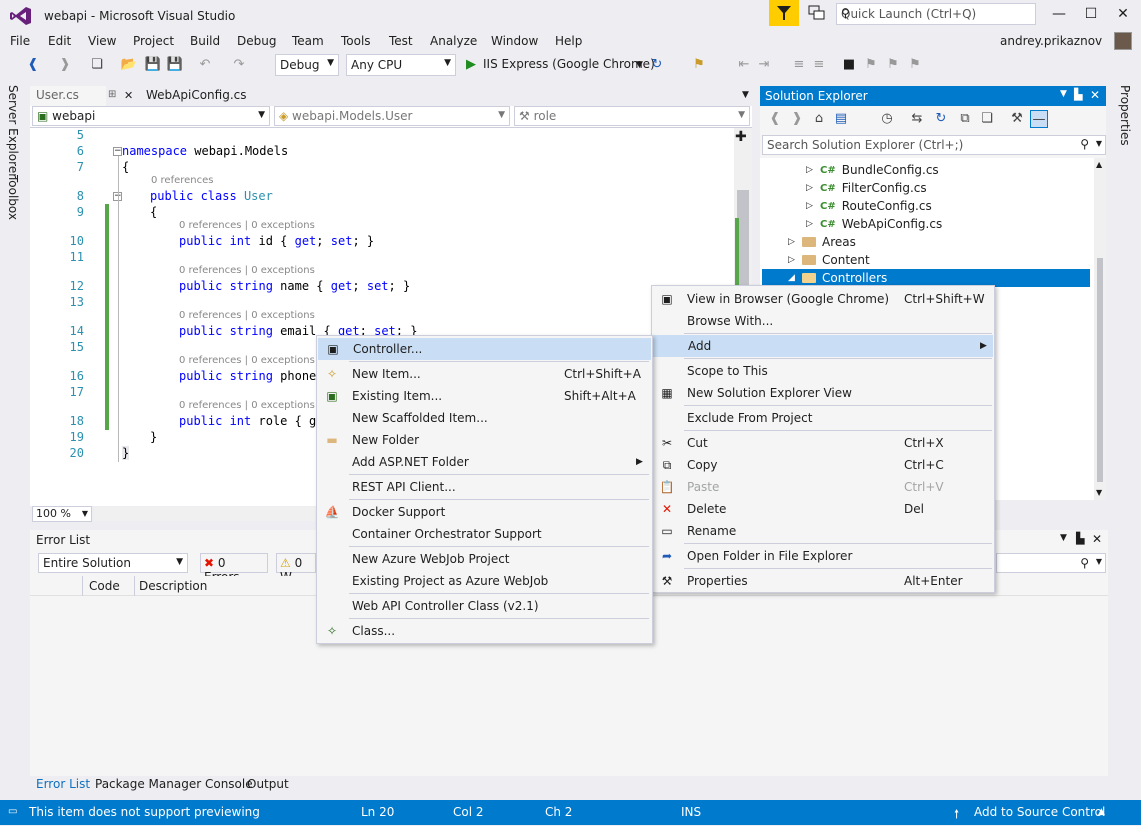  What do you see at coordinates (823, 393) in the screenshot?
I see `menu-item-new-solution-explorer-view: ▦ New Solution Explorer View` at bounding box center [823, 393].